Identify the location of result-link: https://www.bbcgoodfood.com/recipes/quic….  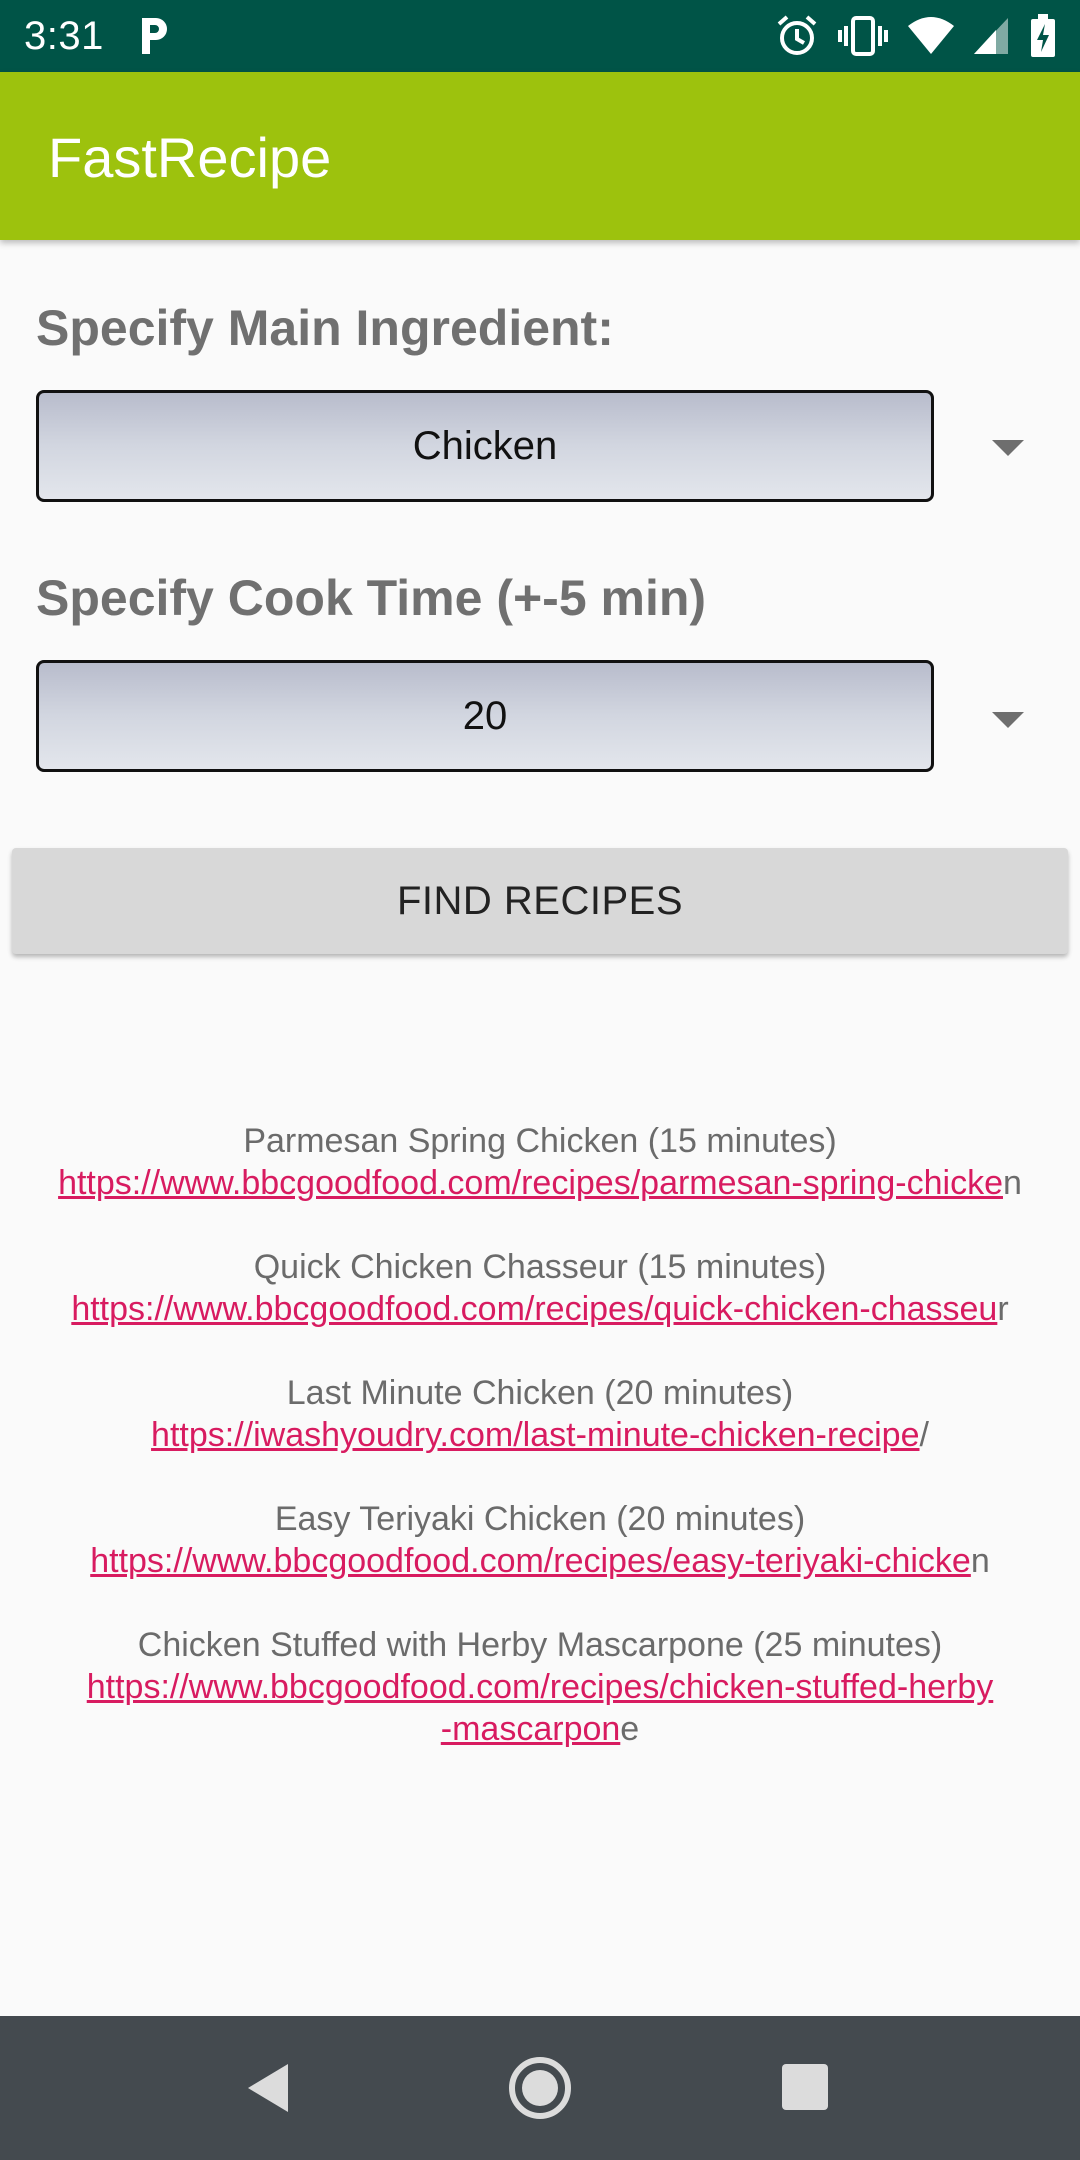
(534, 1309).